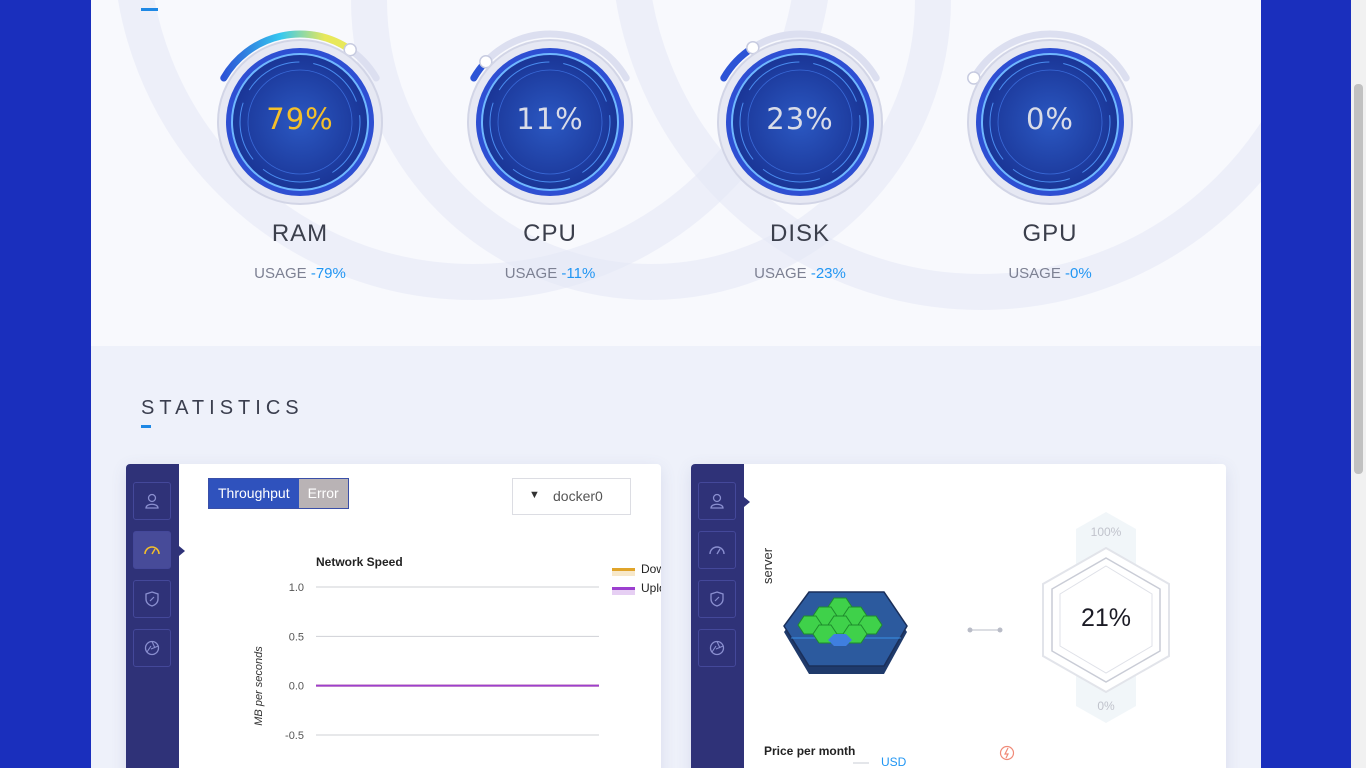  What do you see at coordinates (550, 233) in the screenshot?
I see `gauge-cpu-name: CPU` at bounding box center [550, 233].